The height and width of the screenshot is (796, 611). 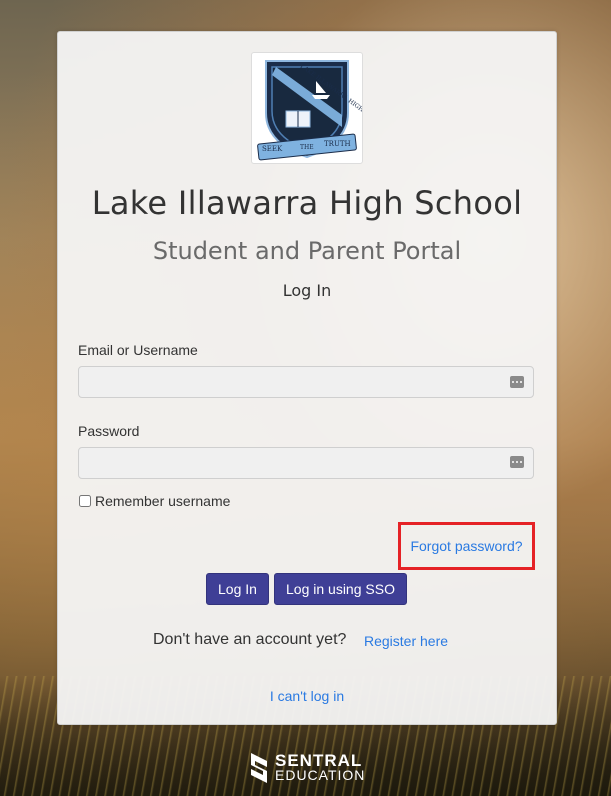 I want to click on crest-motto-1: SEEK, so click(x=272, y=149).